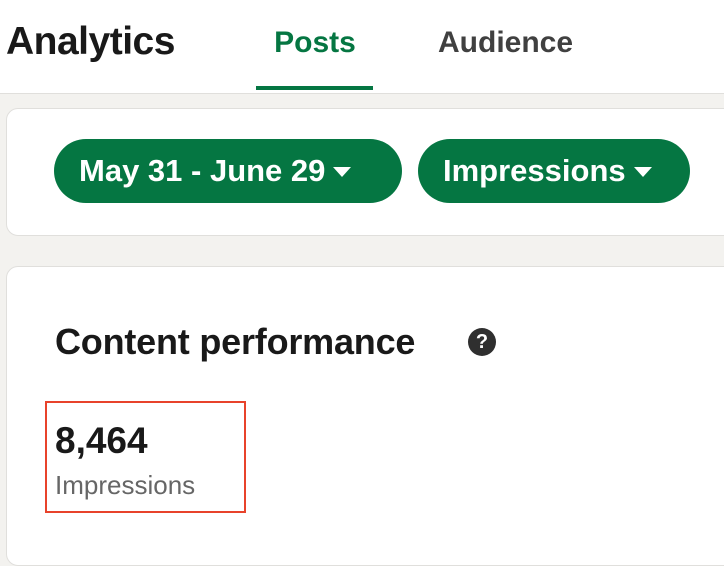  I want to click on date-range-dropdown: May 31 - June 29, so click(228, 171).